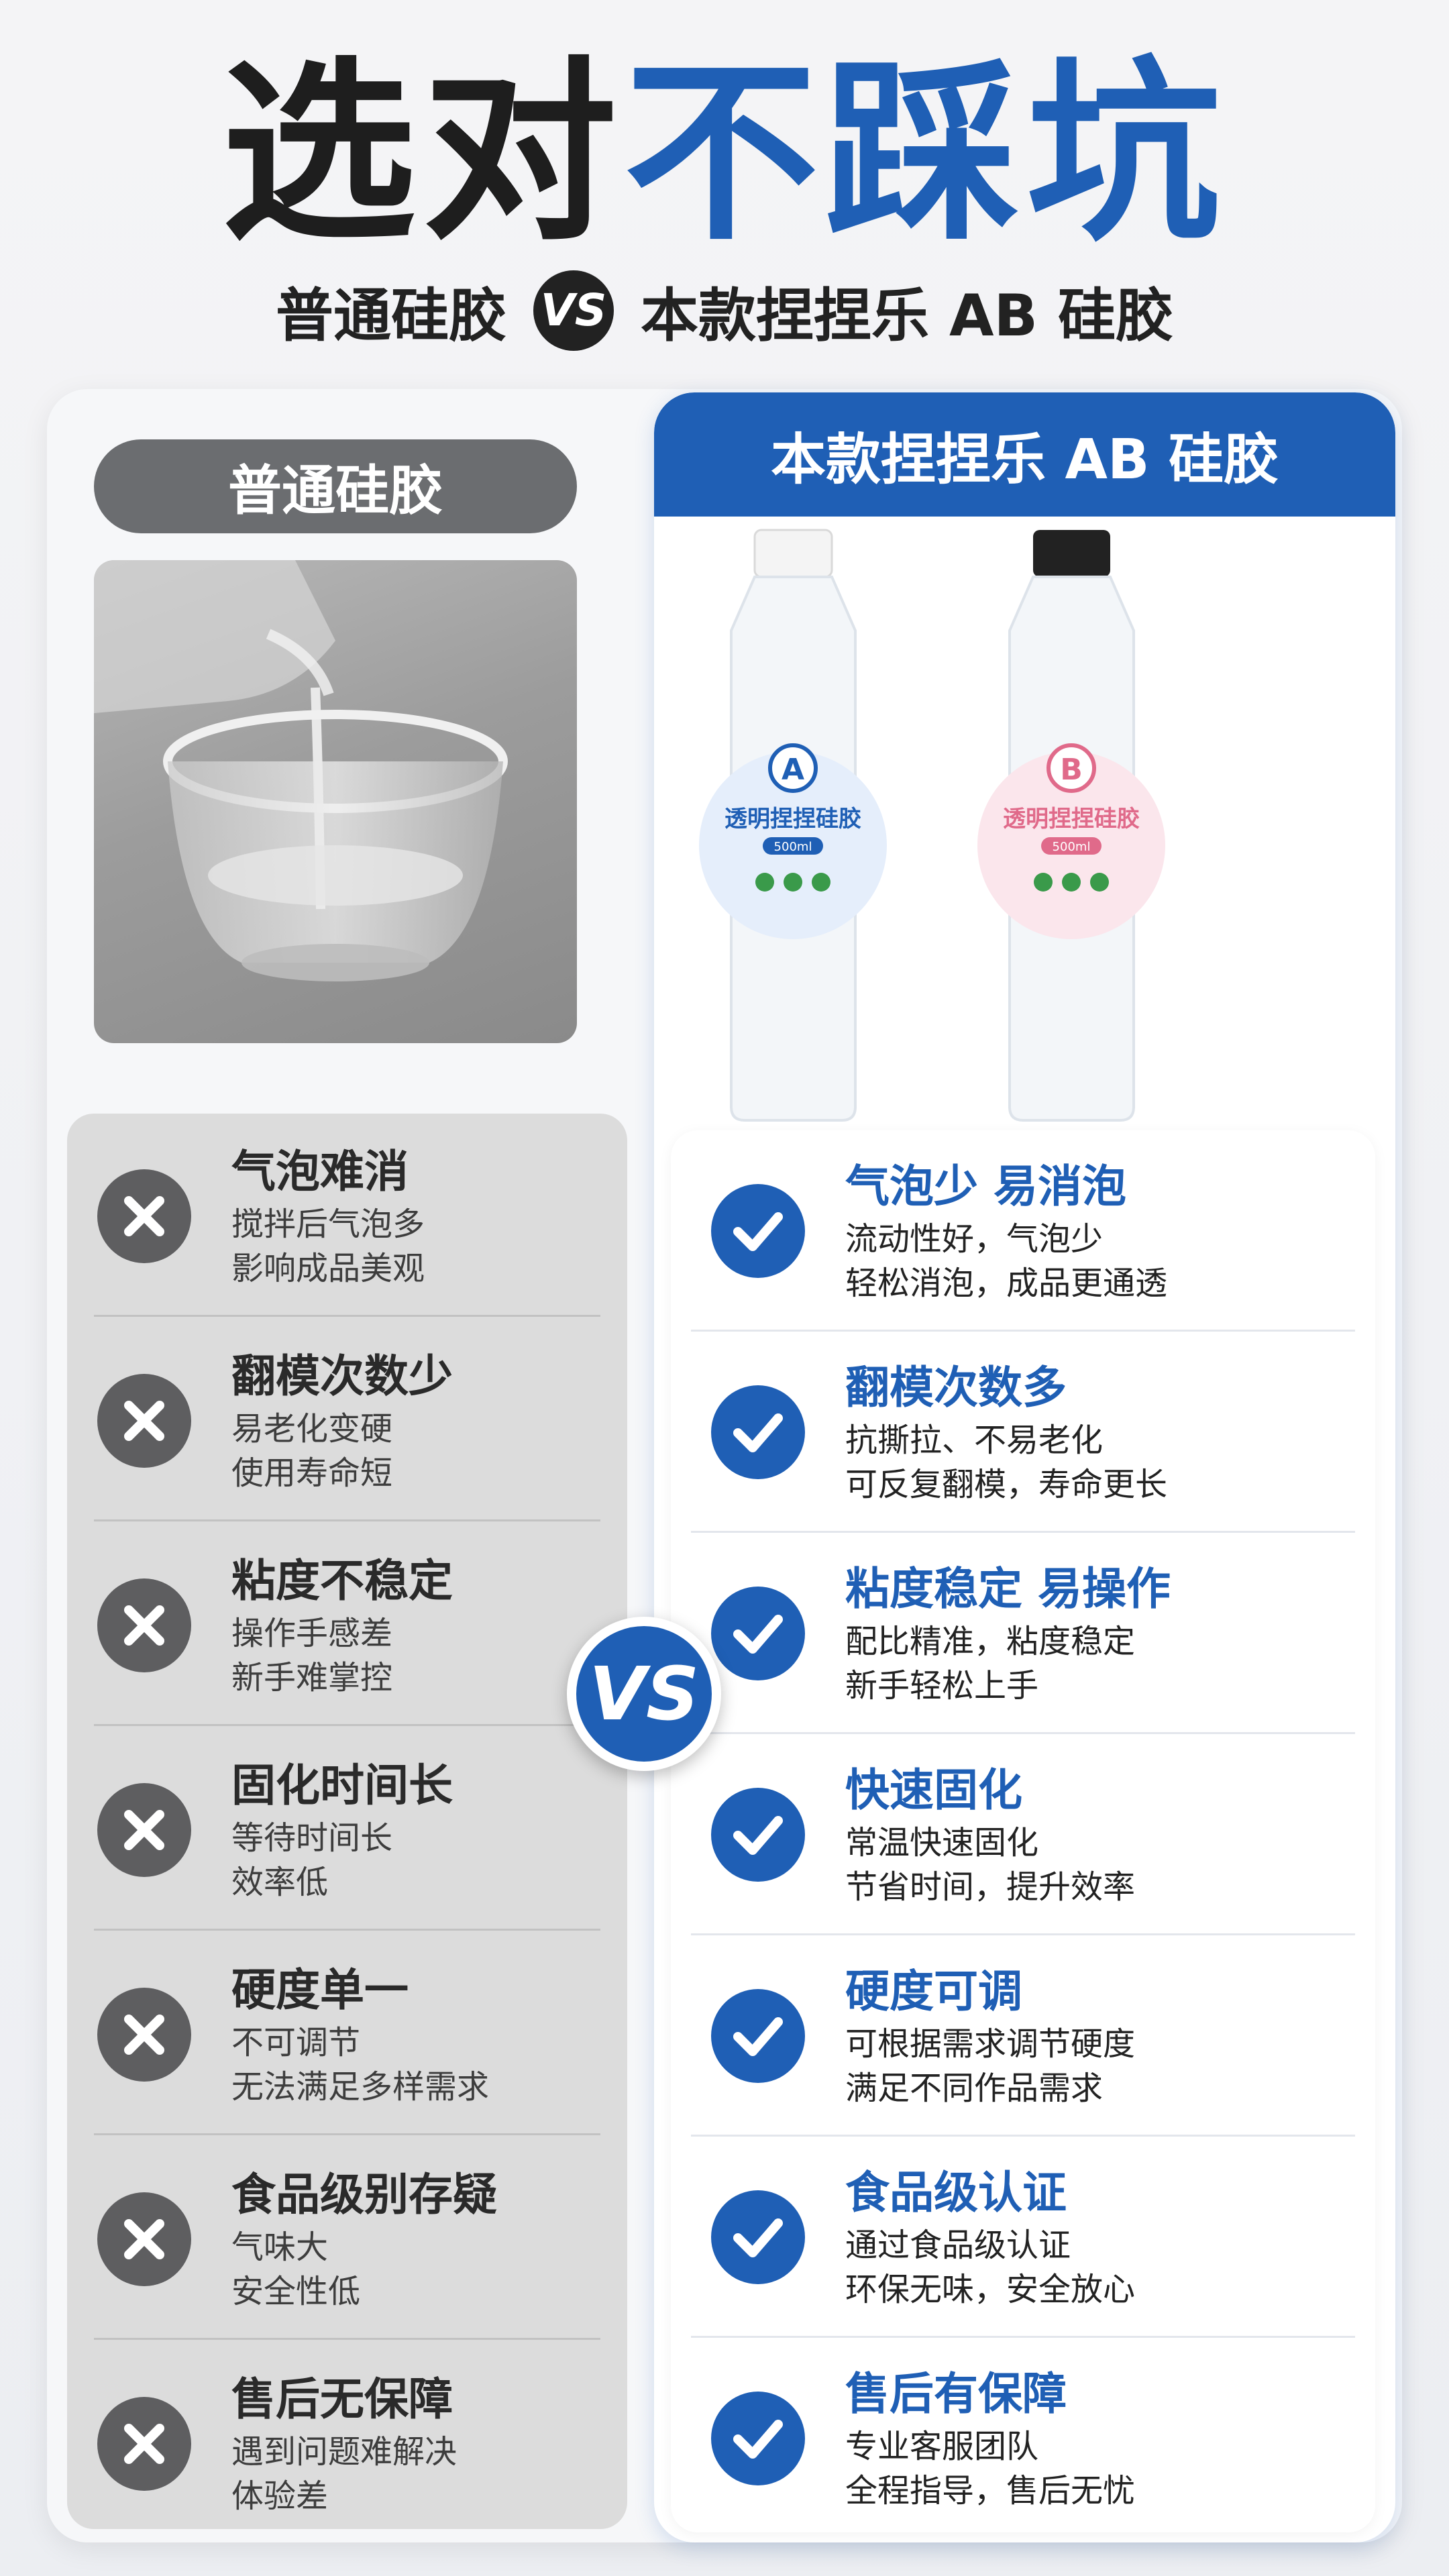  I want to click on headline-part1: 选对, so click(422, 154).